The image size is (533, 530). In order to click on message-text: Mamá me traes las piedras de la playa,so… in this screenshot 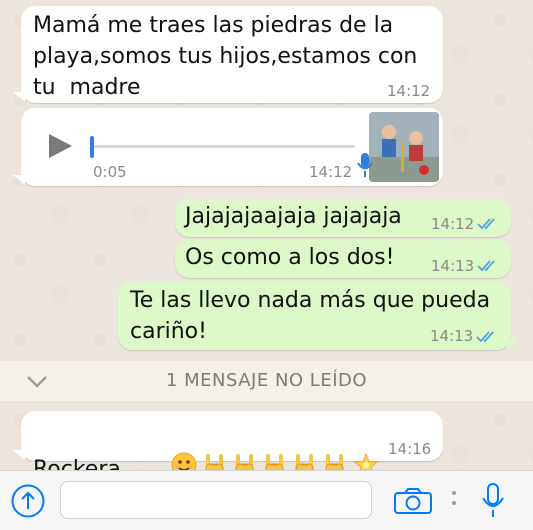, I will do `click(225, 56)`.